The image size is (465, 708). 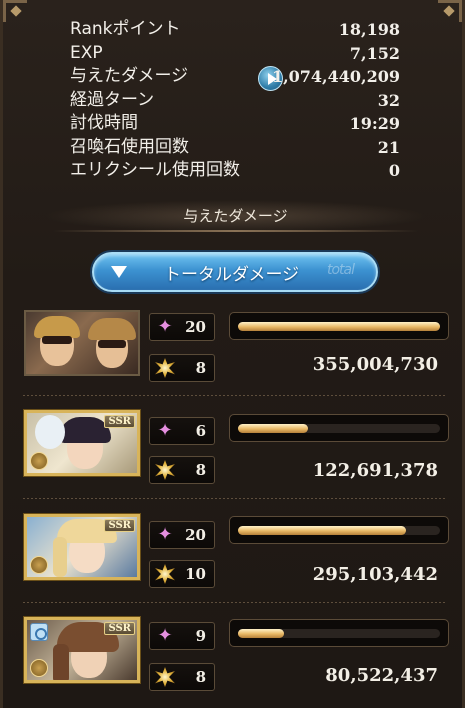 I want to click on stat-value: 0, so click(x=394, y=170).